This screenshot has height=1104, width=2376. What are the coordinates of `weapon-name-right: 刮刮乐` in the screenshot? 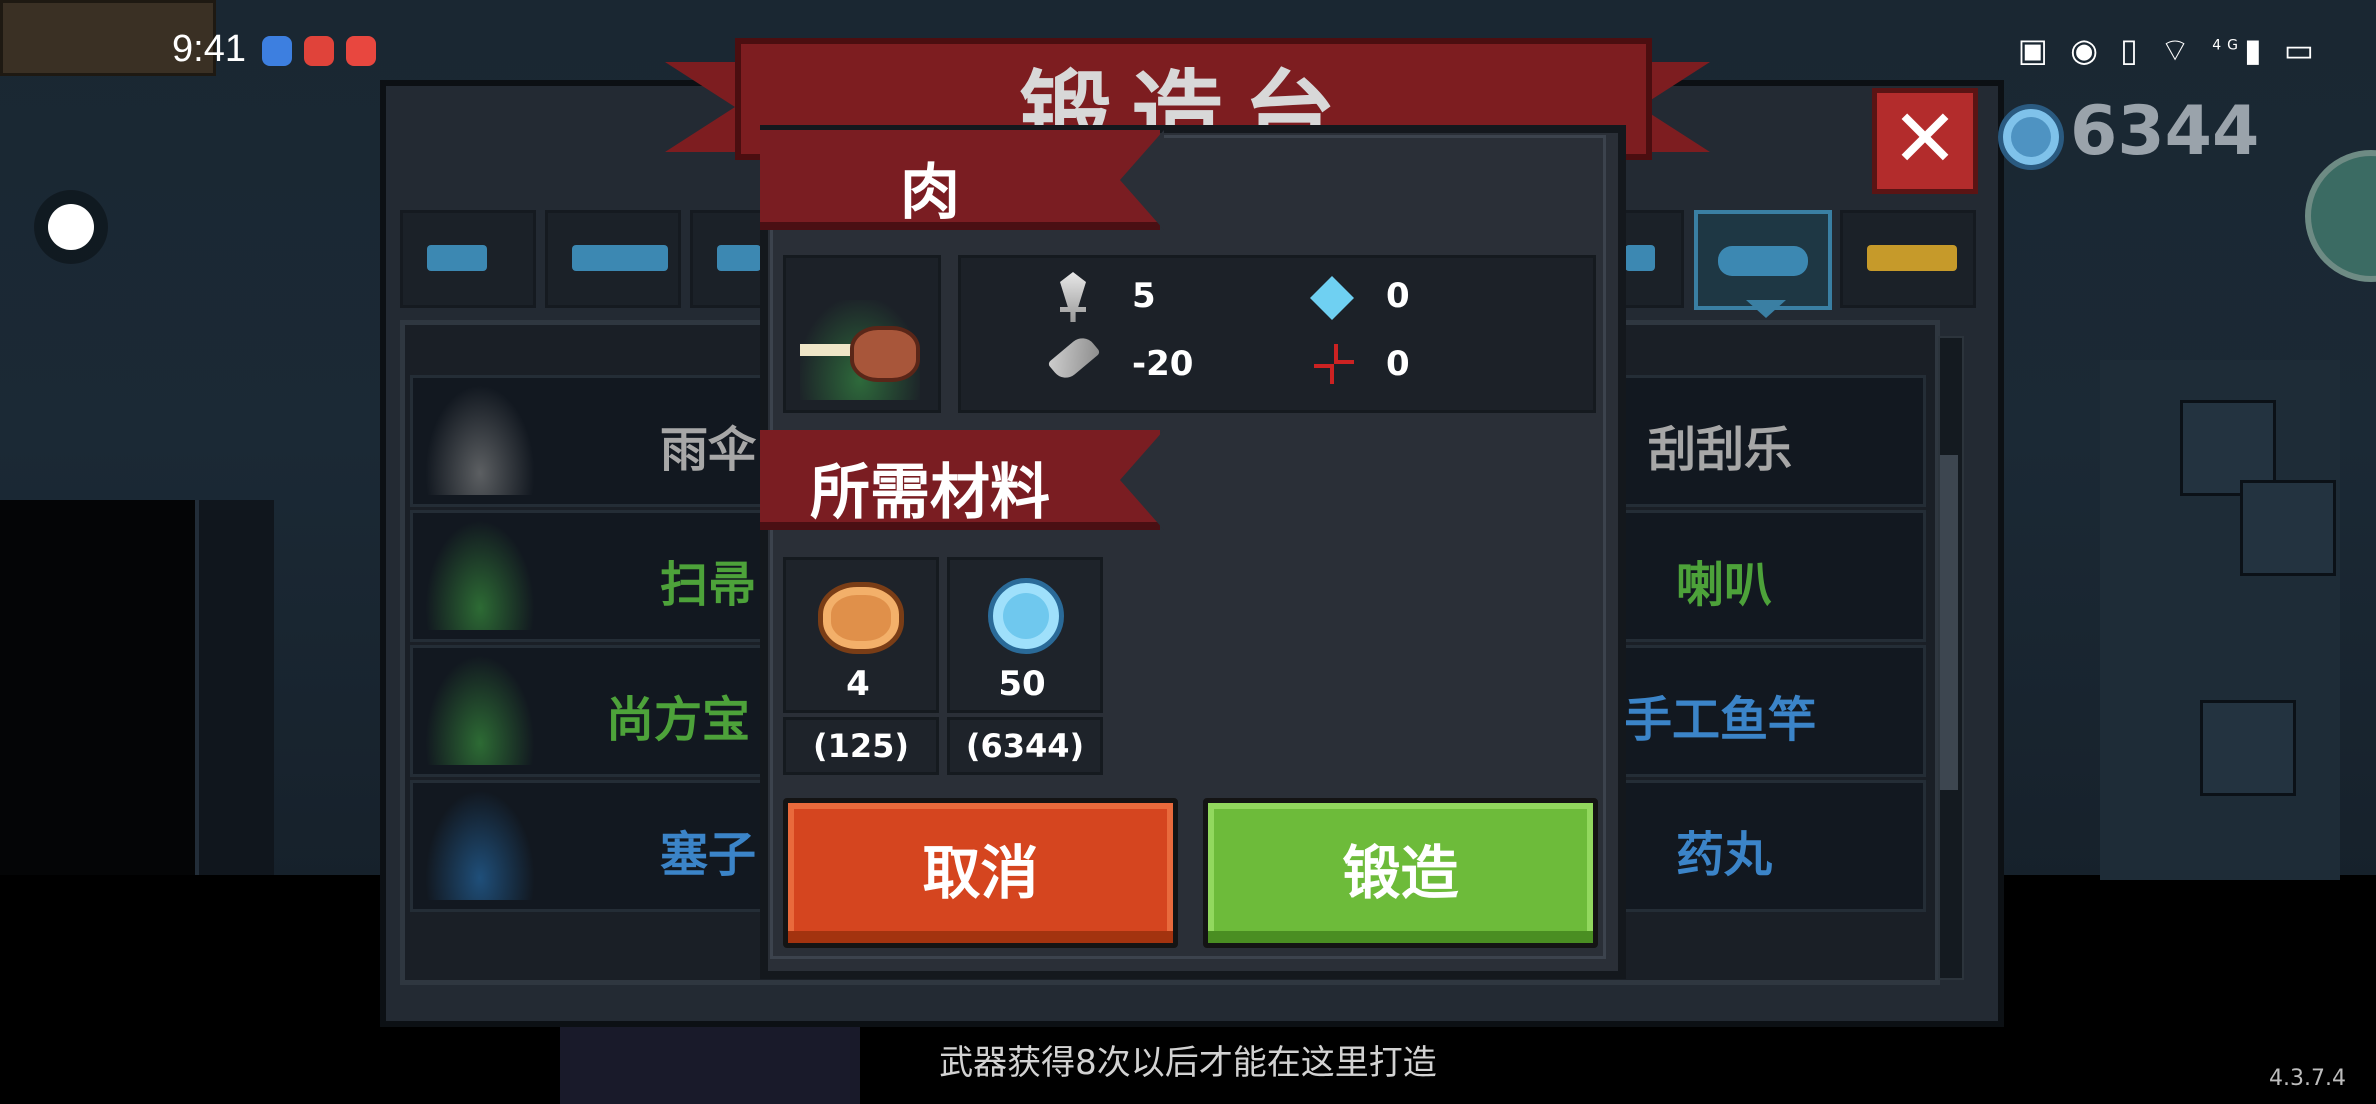 It's located at (1720, 450).